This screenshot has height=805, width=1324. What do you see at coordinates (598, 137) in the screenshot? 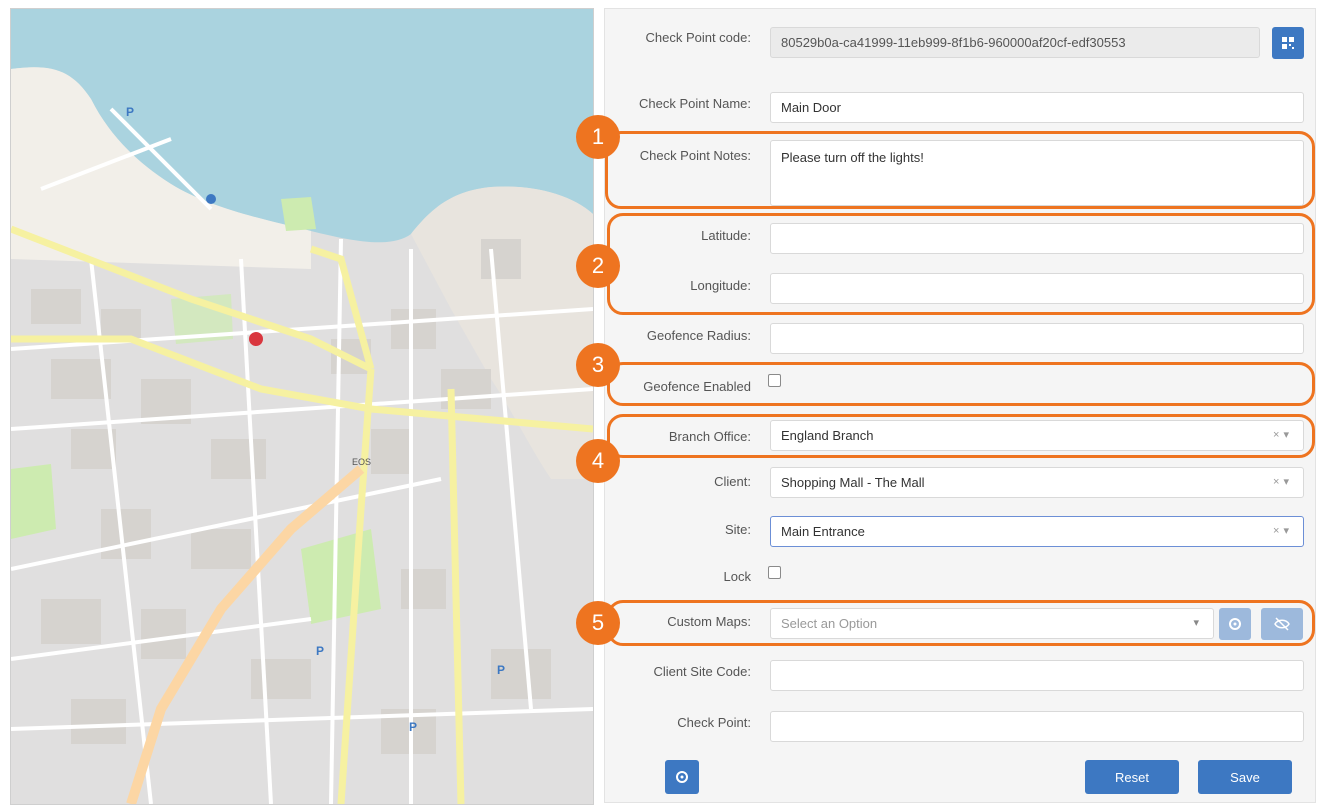
I see `annotation-badge-1: 1` at bounding box center [598, 137].